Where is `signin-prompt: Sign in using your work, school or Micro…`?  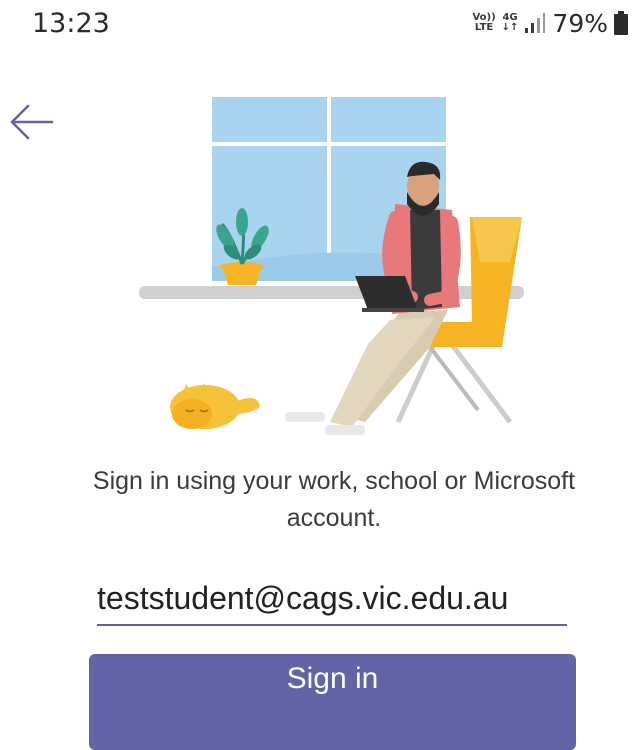
signin-prompt: Sign in using your work, school or Micro… is located at coordinates (334, 499).